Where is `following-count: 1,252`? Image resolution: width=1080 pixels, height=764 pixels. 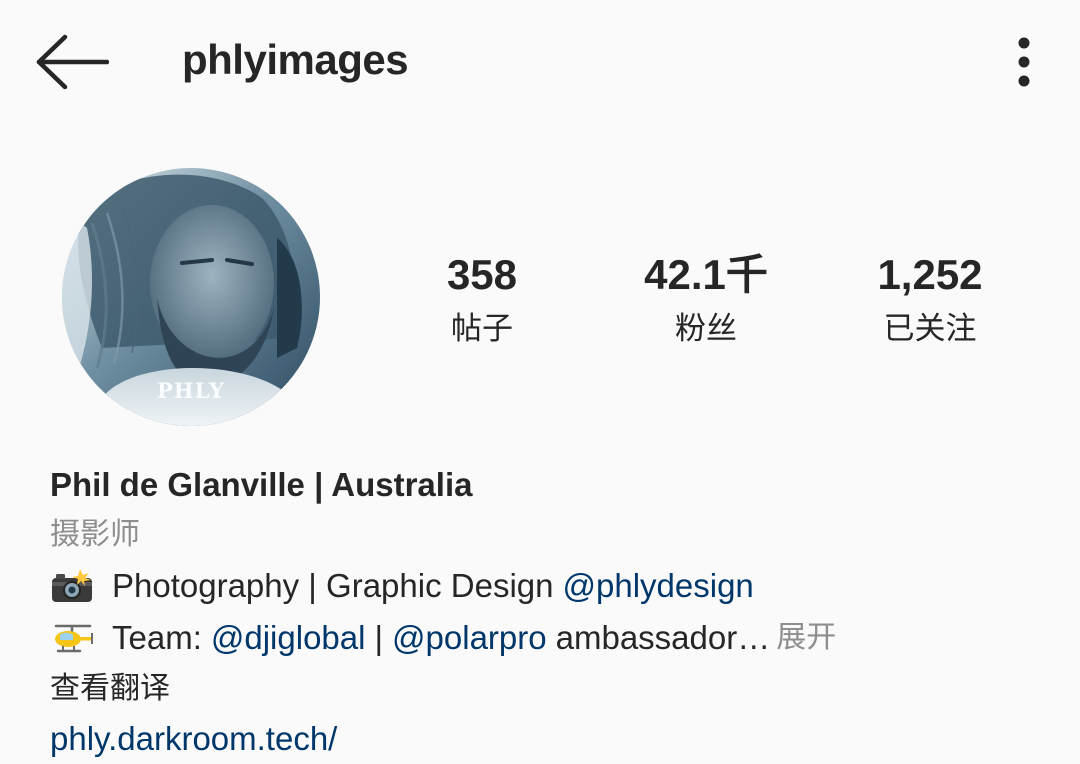
following-count: 1,252 is located at coordinates (930, 274).